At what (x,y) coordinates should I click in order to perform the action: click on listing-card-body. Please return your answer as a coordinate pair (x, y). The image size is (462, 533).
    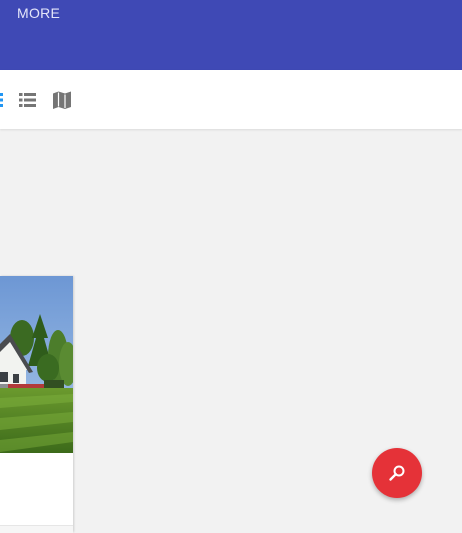
    Looking at the image, I should click on (36, 489).